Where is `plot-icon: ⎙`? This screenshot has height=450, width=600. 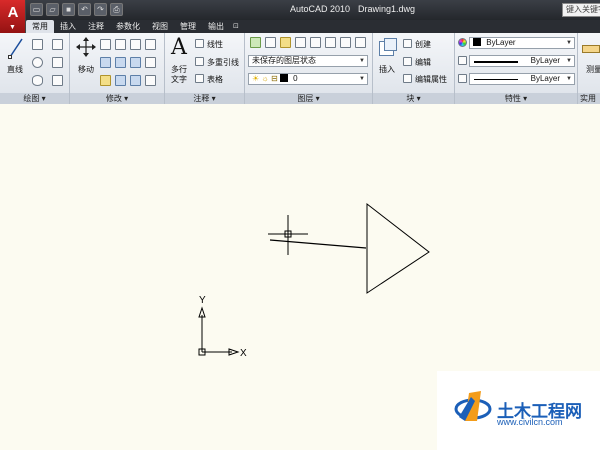 plot-icon: ⎙ is located at coordinates (116, 9).